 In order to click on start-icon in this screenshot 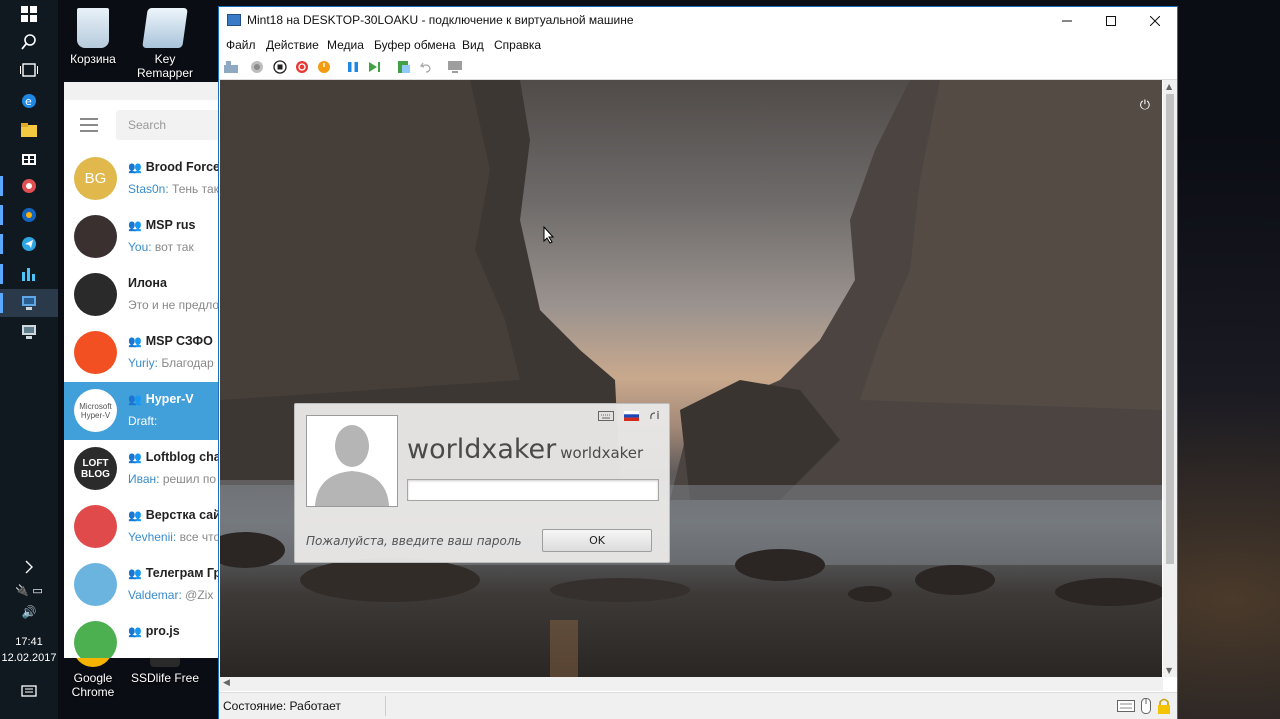, I will do `click(257, 67)`.